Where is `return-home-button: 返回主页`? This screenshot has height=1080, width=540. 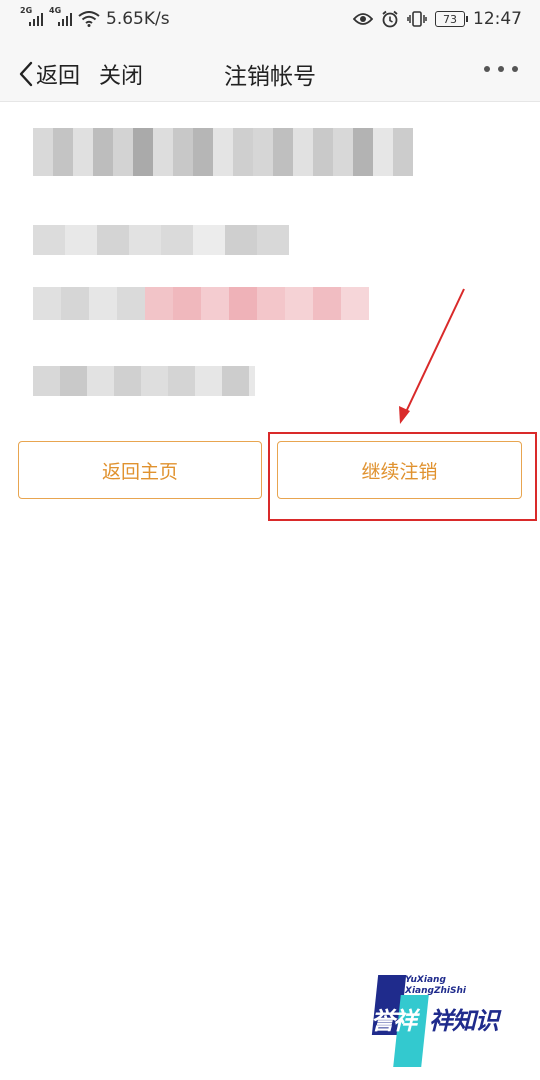
return-home-button: 返回主页 is located at coordinates (140, 470).